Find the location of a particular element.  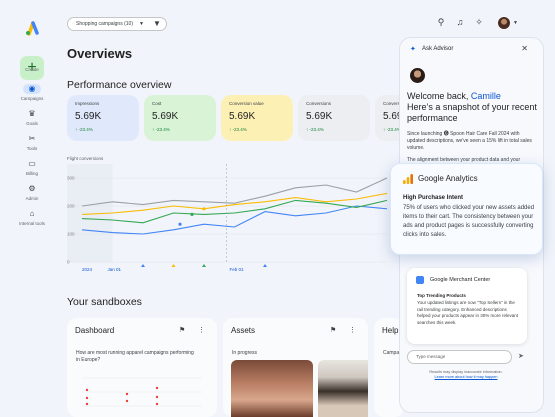

lock-icon: ⌂ is located at coordinates (32, 213).